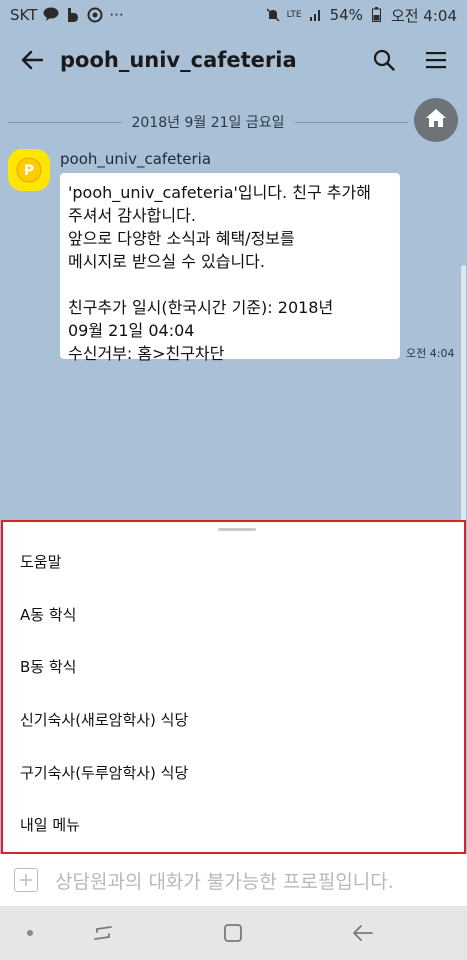 Image resolution: width=467 pixels, height=960 pixels. Describe the element at coordinates (237, 529) in the screenshot. I see `drag-handle` at that location.